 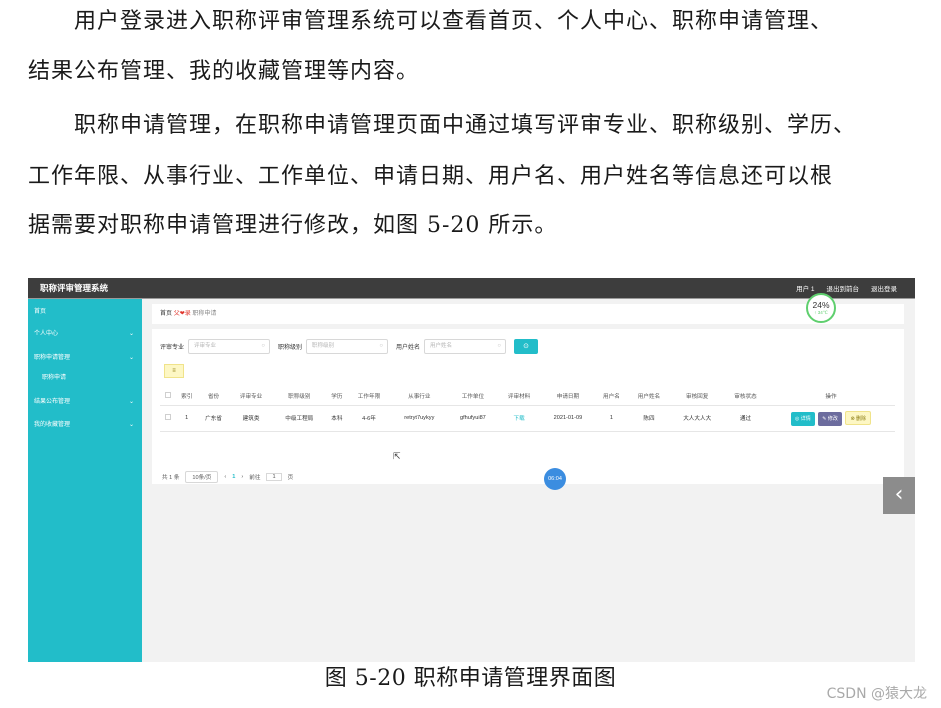 I want to click on filter-label: 职称级别, so click(x=290, y=348).